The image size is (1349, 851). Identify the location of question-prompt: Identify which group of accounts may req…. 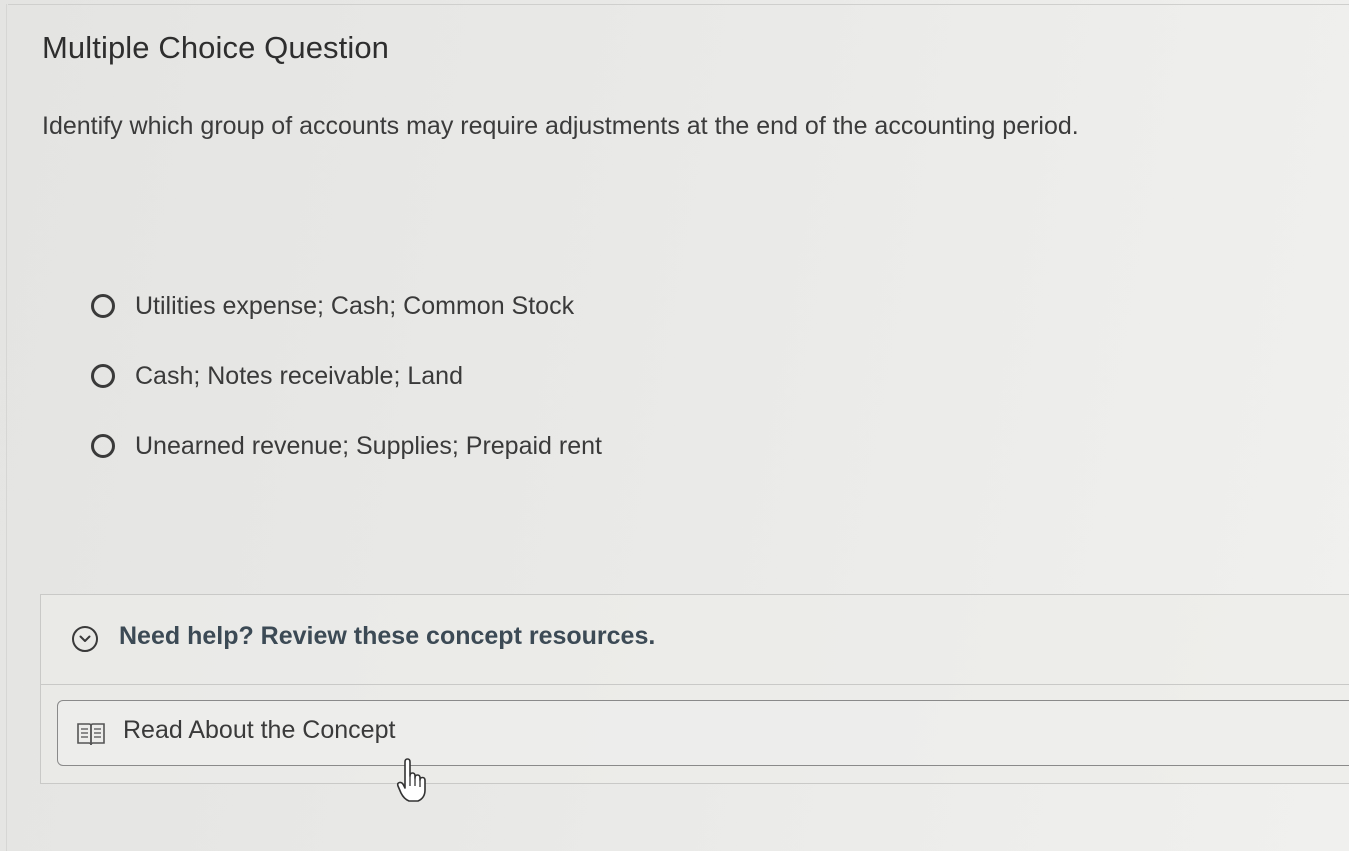
(560, 126).